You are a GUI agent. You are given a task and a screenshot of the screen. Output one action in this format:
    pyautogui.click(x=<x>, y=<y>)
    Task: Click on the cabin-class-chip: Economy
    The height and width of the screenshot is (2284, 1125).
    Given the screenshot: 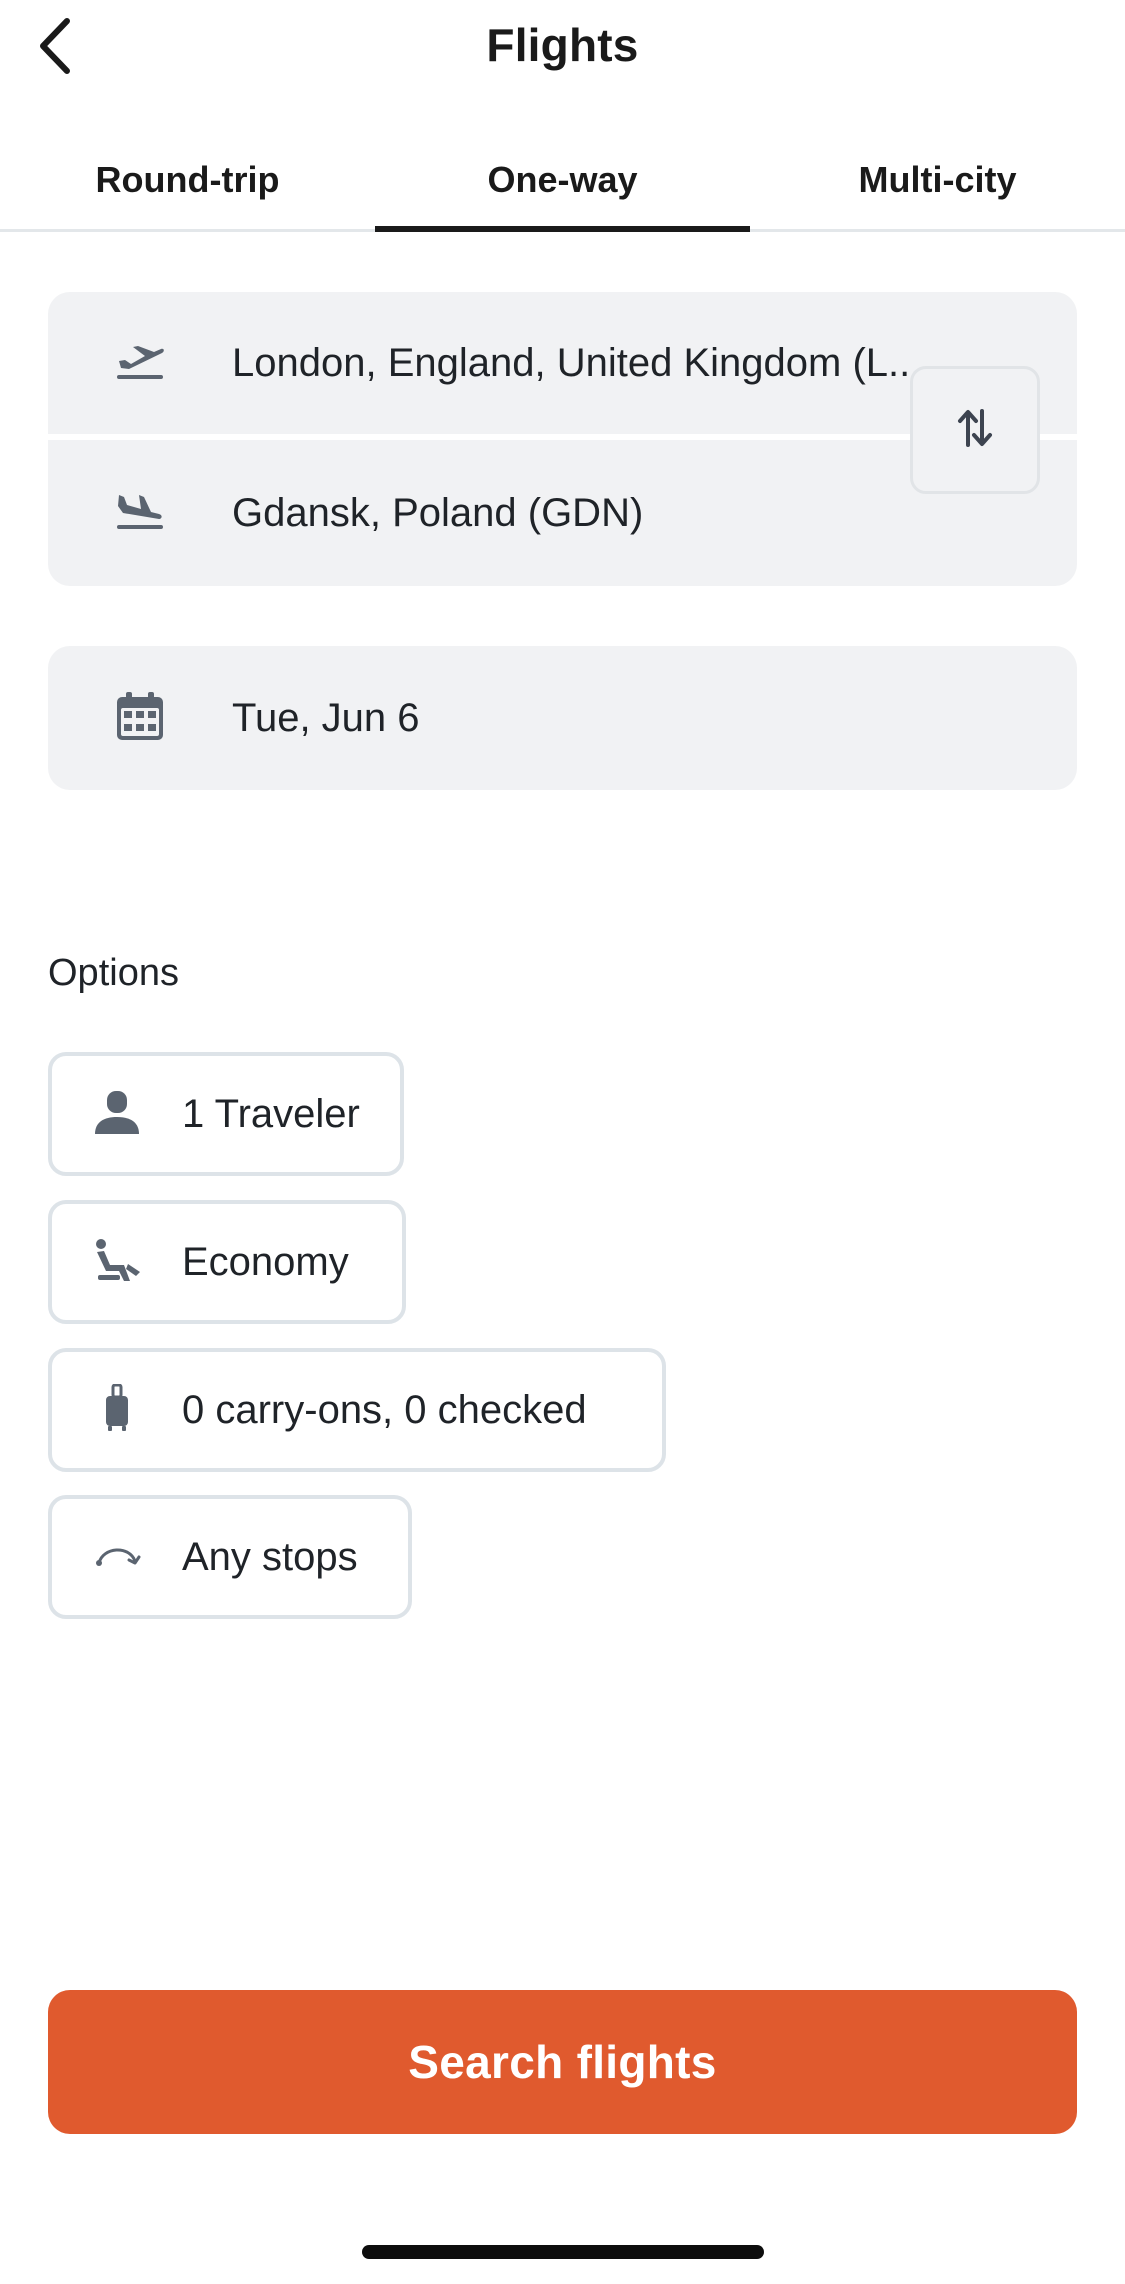 What is the action you would take?
    pyautogui.click(x=227, y=1262)
    